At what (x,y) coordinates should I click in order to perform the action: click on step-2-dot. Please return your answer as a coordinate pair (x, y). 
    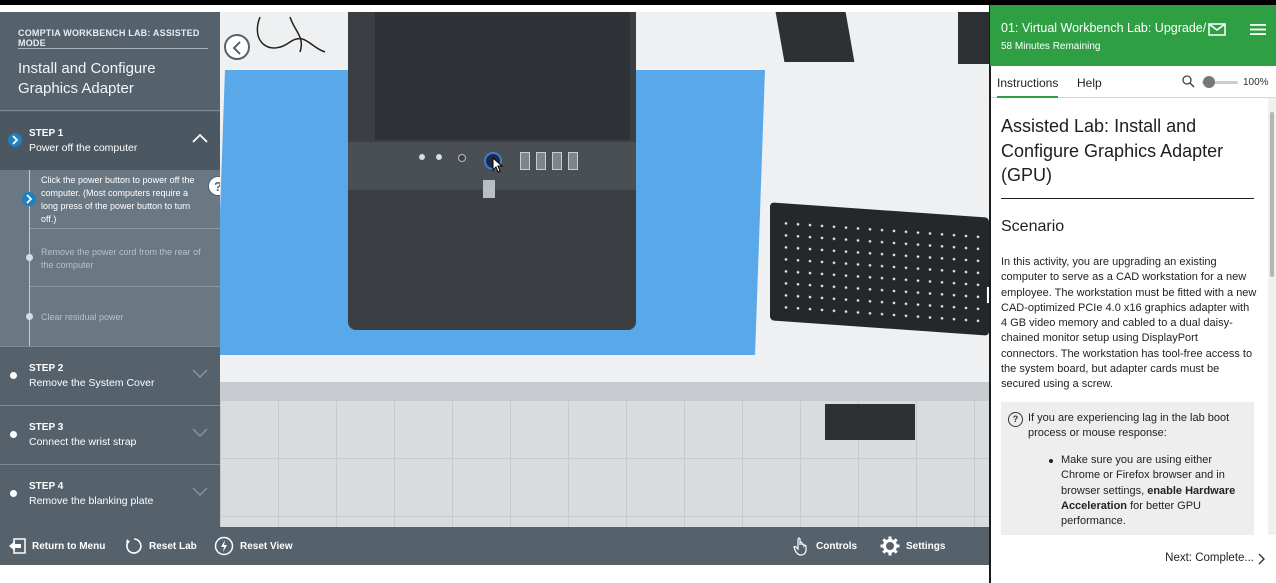
    Looking at the image, I should click on (13, 375).